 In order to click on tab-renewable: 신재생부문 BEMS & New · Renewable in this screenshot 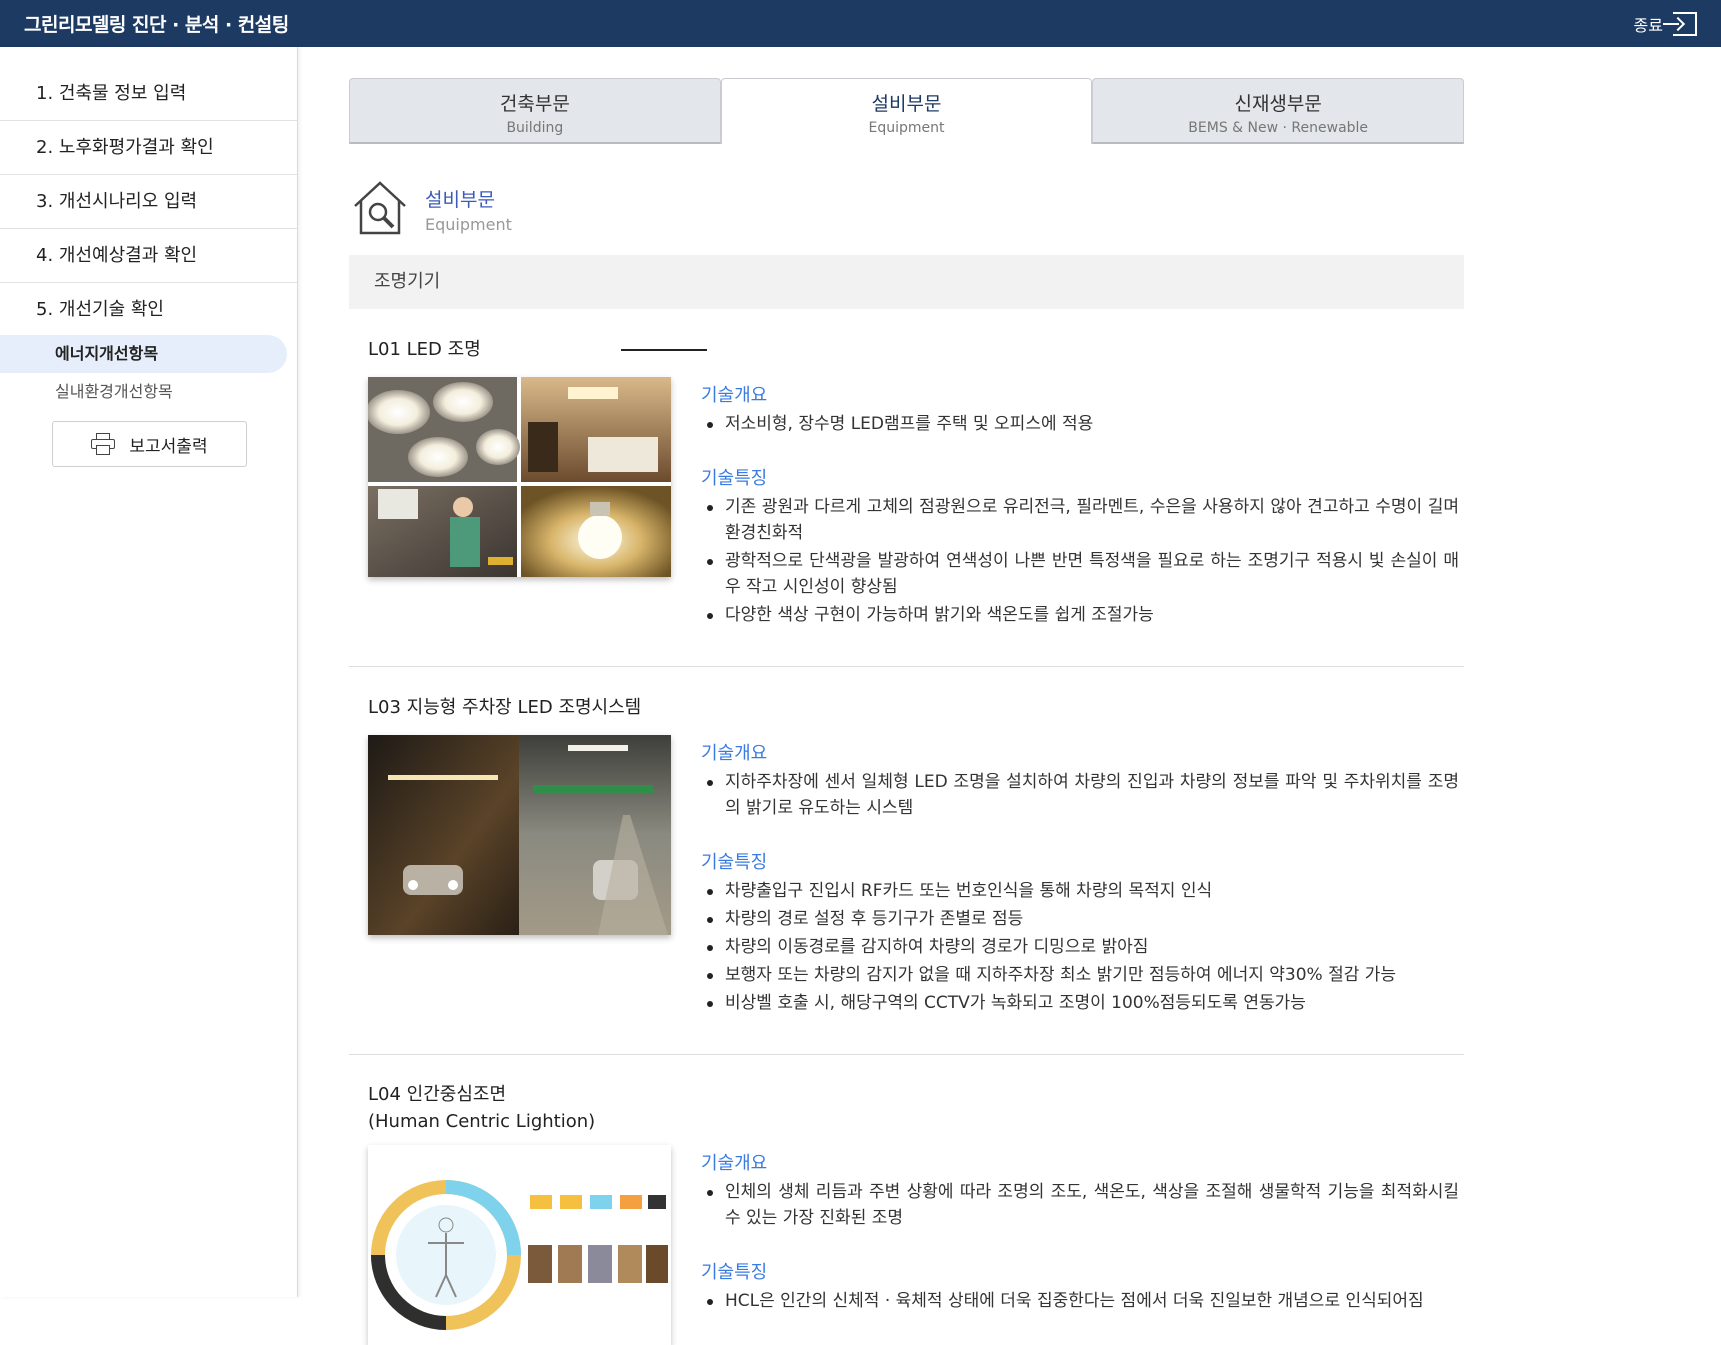, I will do `click(1278, 111)`.